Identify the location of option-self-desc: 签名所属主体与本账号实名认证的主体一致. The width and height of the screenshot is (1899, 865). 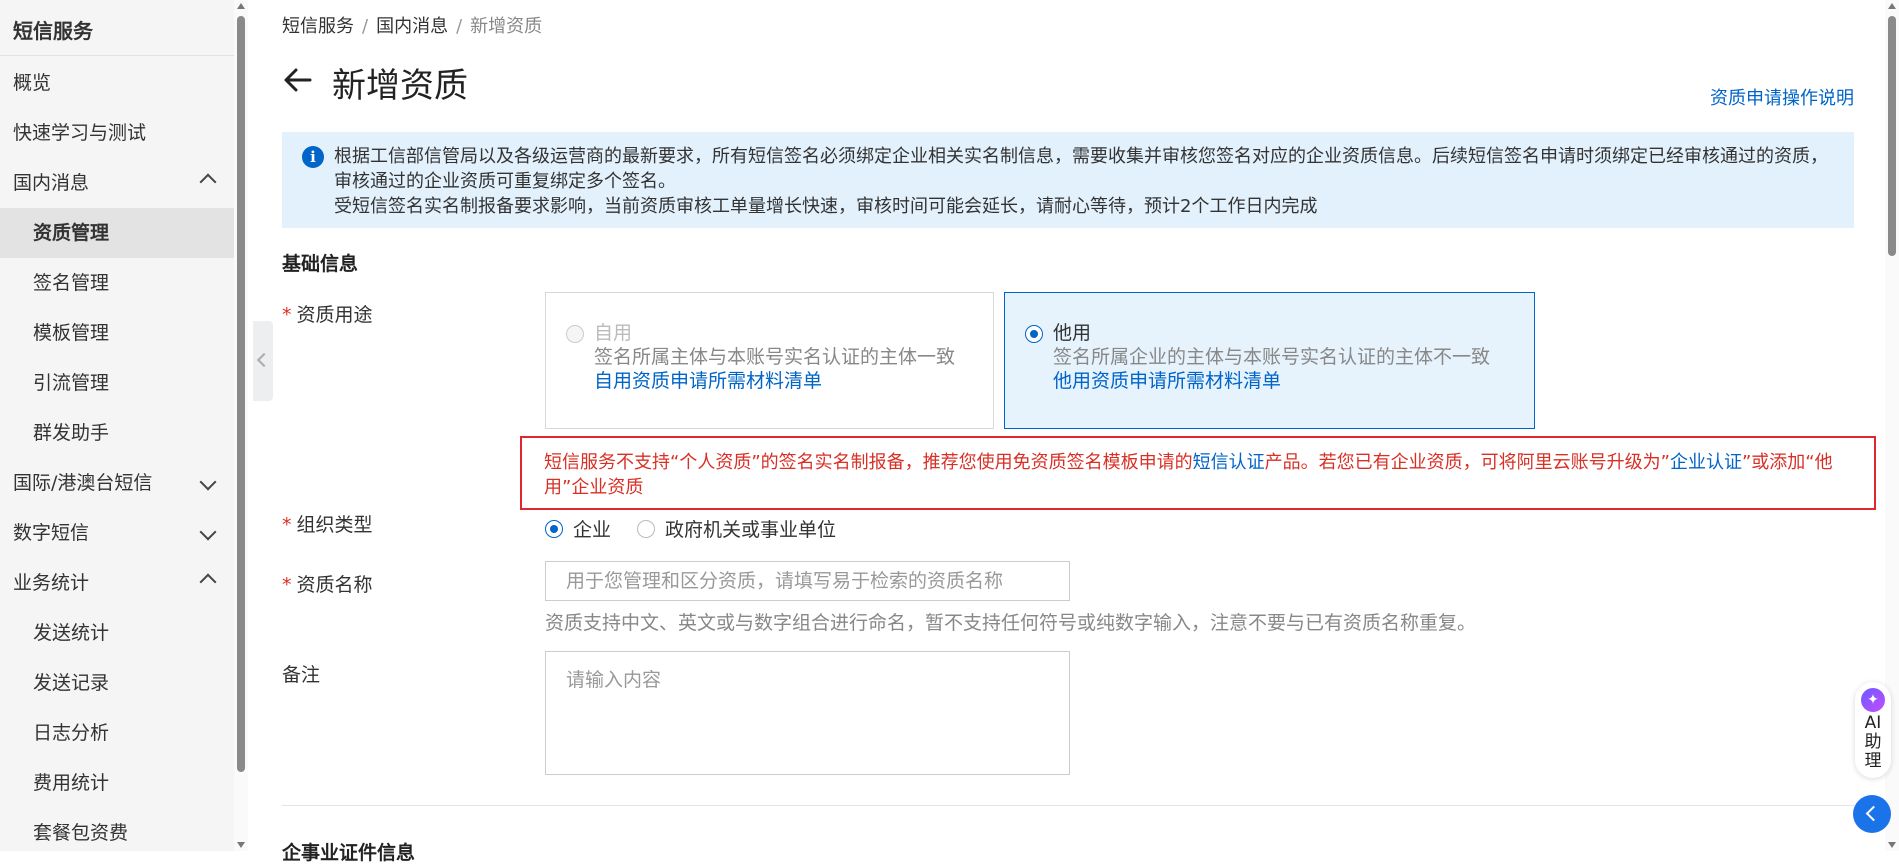
(775, 357).